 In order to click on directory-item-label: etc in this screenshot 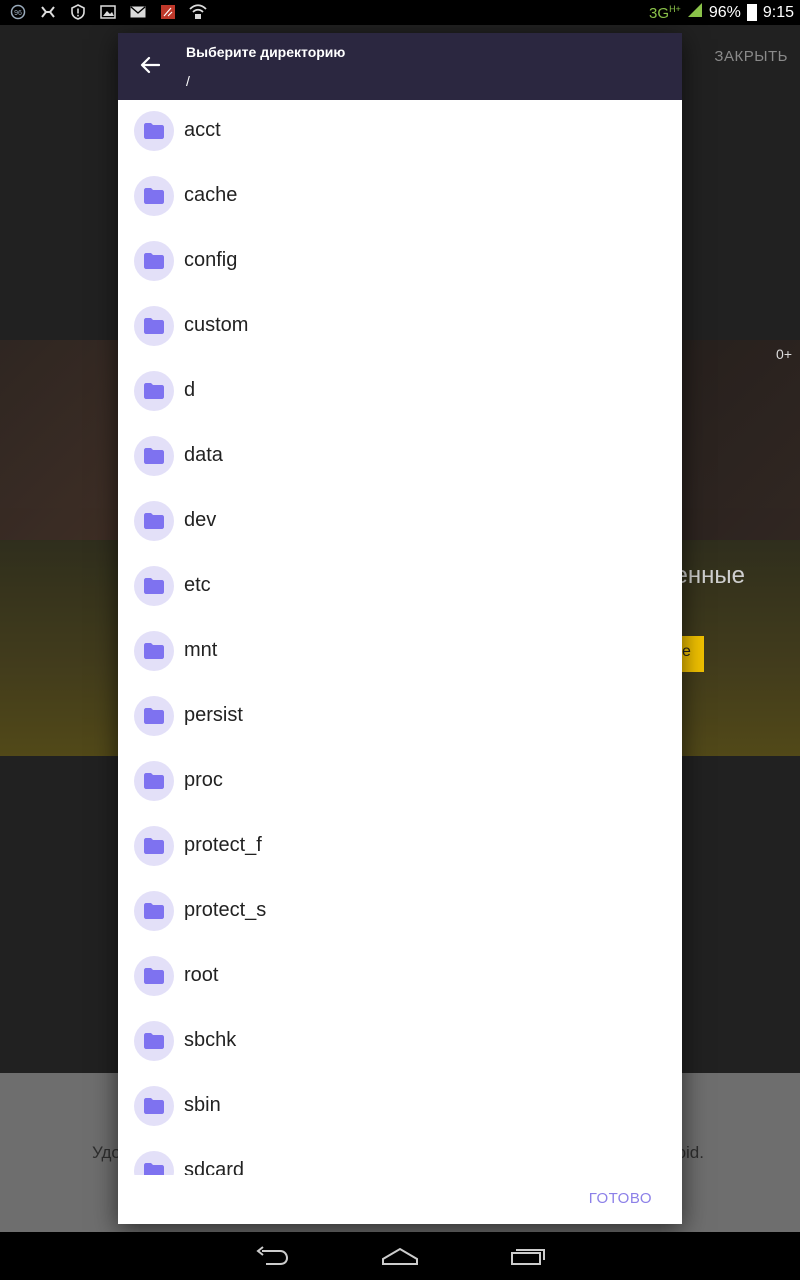, I will do `click(197, 585)`.